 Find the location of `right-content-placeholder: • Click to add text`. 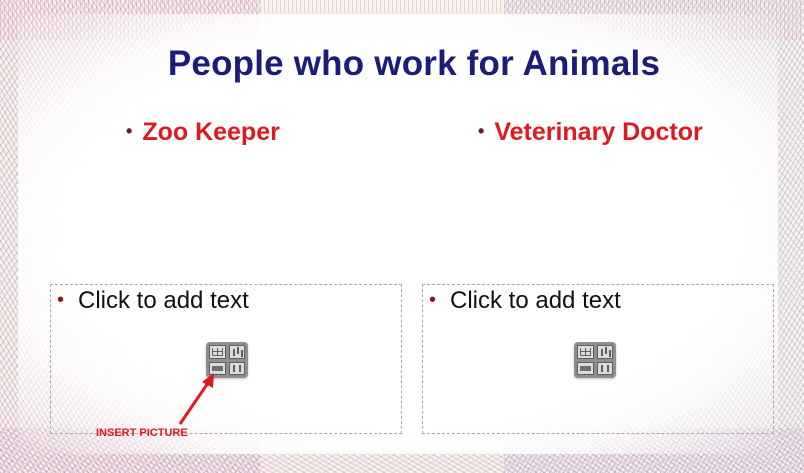

right-content-placeholder: • Click to add text is located at coordinates (598, 359).